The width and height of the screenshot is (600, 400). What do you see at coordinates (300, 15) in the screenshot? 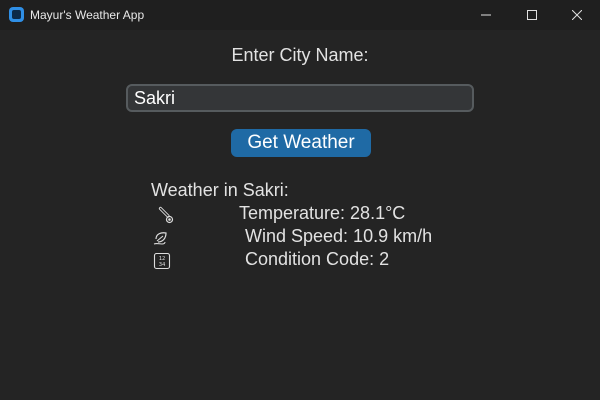
I see `title-bar: Mayur's Weather App` at bounding box center [300, 15].